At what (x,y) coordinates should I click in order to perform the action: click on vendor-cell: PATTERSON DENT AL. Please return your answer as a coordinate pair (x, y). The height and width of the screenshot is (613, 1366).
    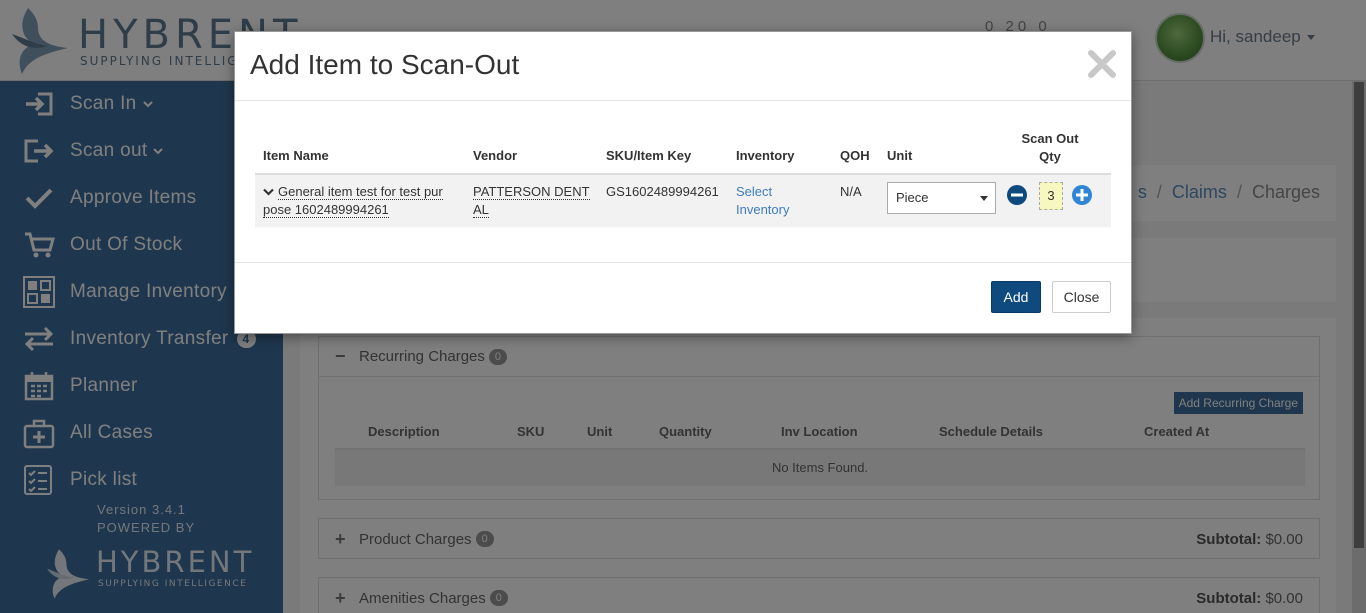
    Looking at the image, I should click on (533, 201).